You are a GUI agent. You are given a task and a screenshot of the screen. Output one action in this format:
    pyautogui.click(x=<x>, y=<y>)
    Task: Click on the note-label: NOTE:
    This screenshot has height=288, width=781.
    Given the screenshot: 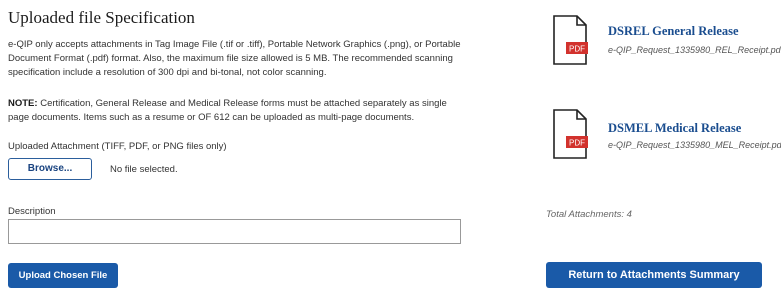 What is the action you would take?
    pyautogui.click(x=23, y=103)
    